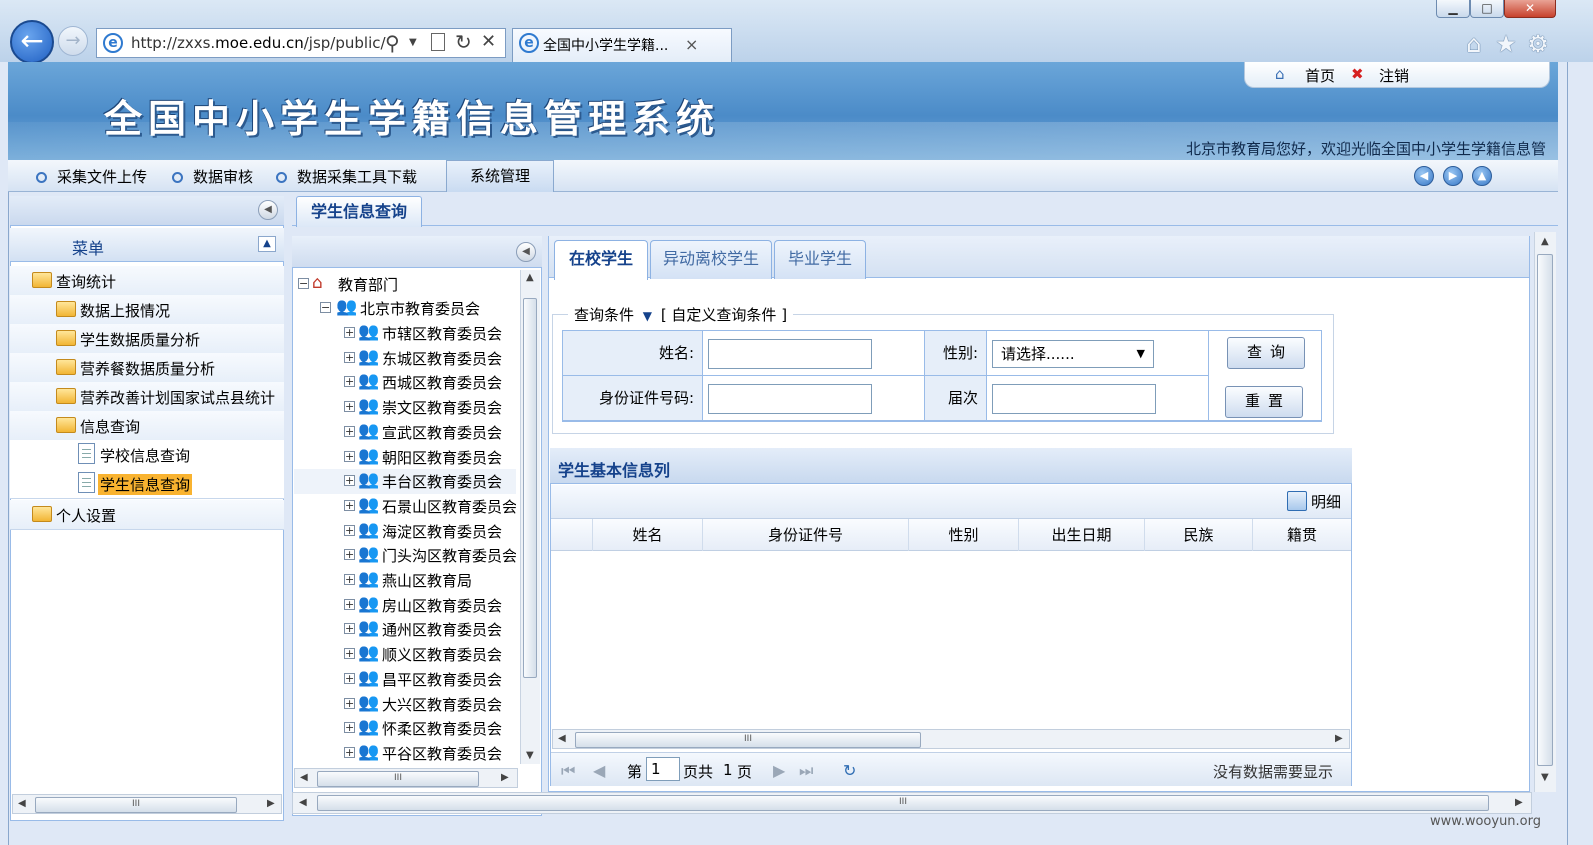  Describe the element at coordinates (1453, 9) in the screenshot. I see `minimize-button: ▁` at that location.